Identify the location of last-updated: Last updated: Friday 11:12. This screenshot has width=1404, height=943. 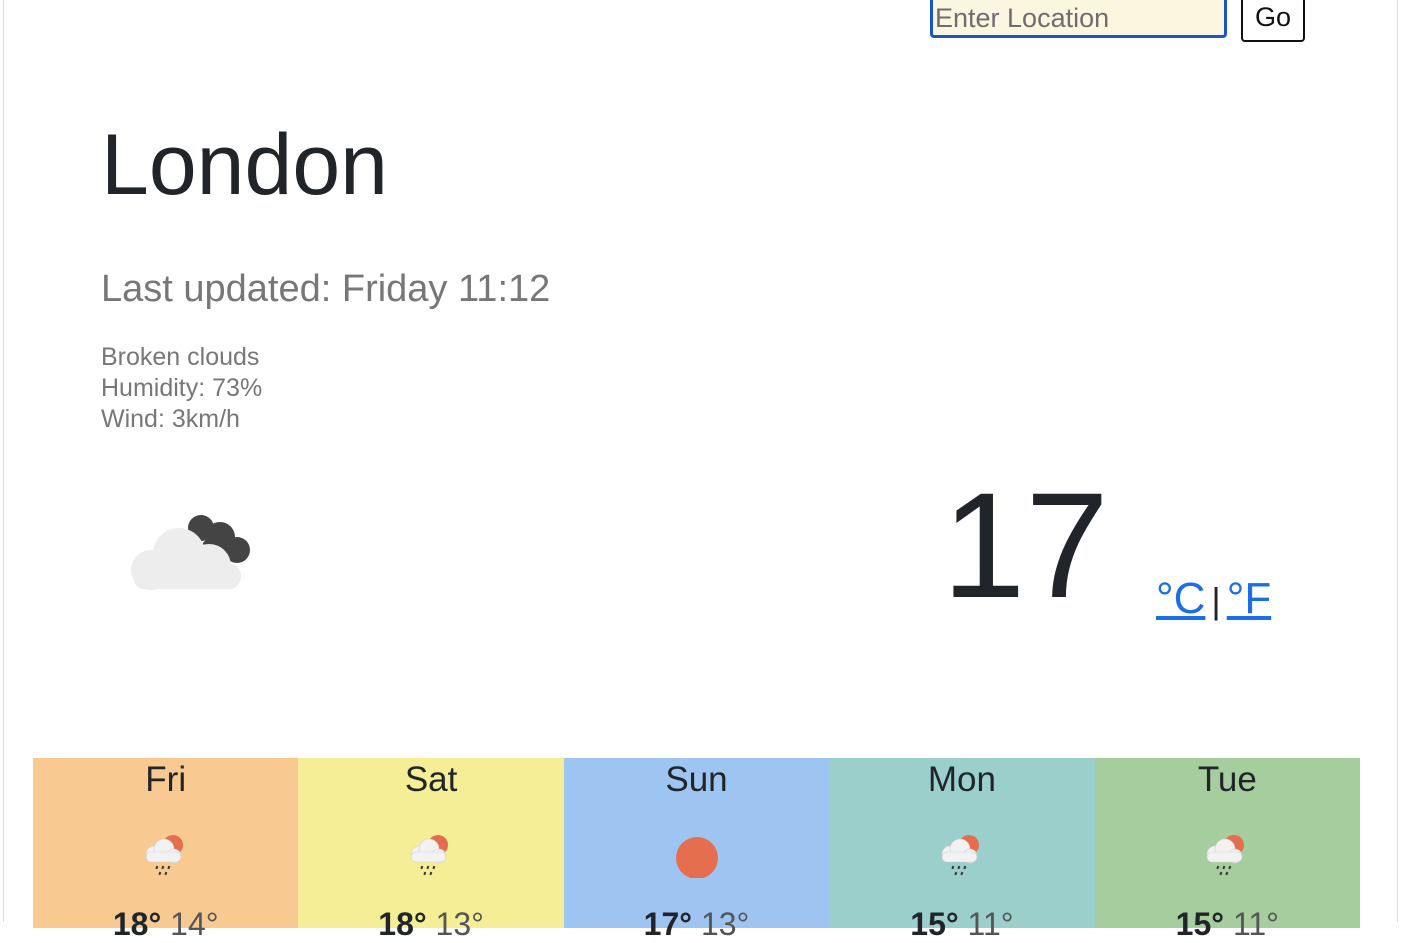
(326, 289).